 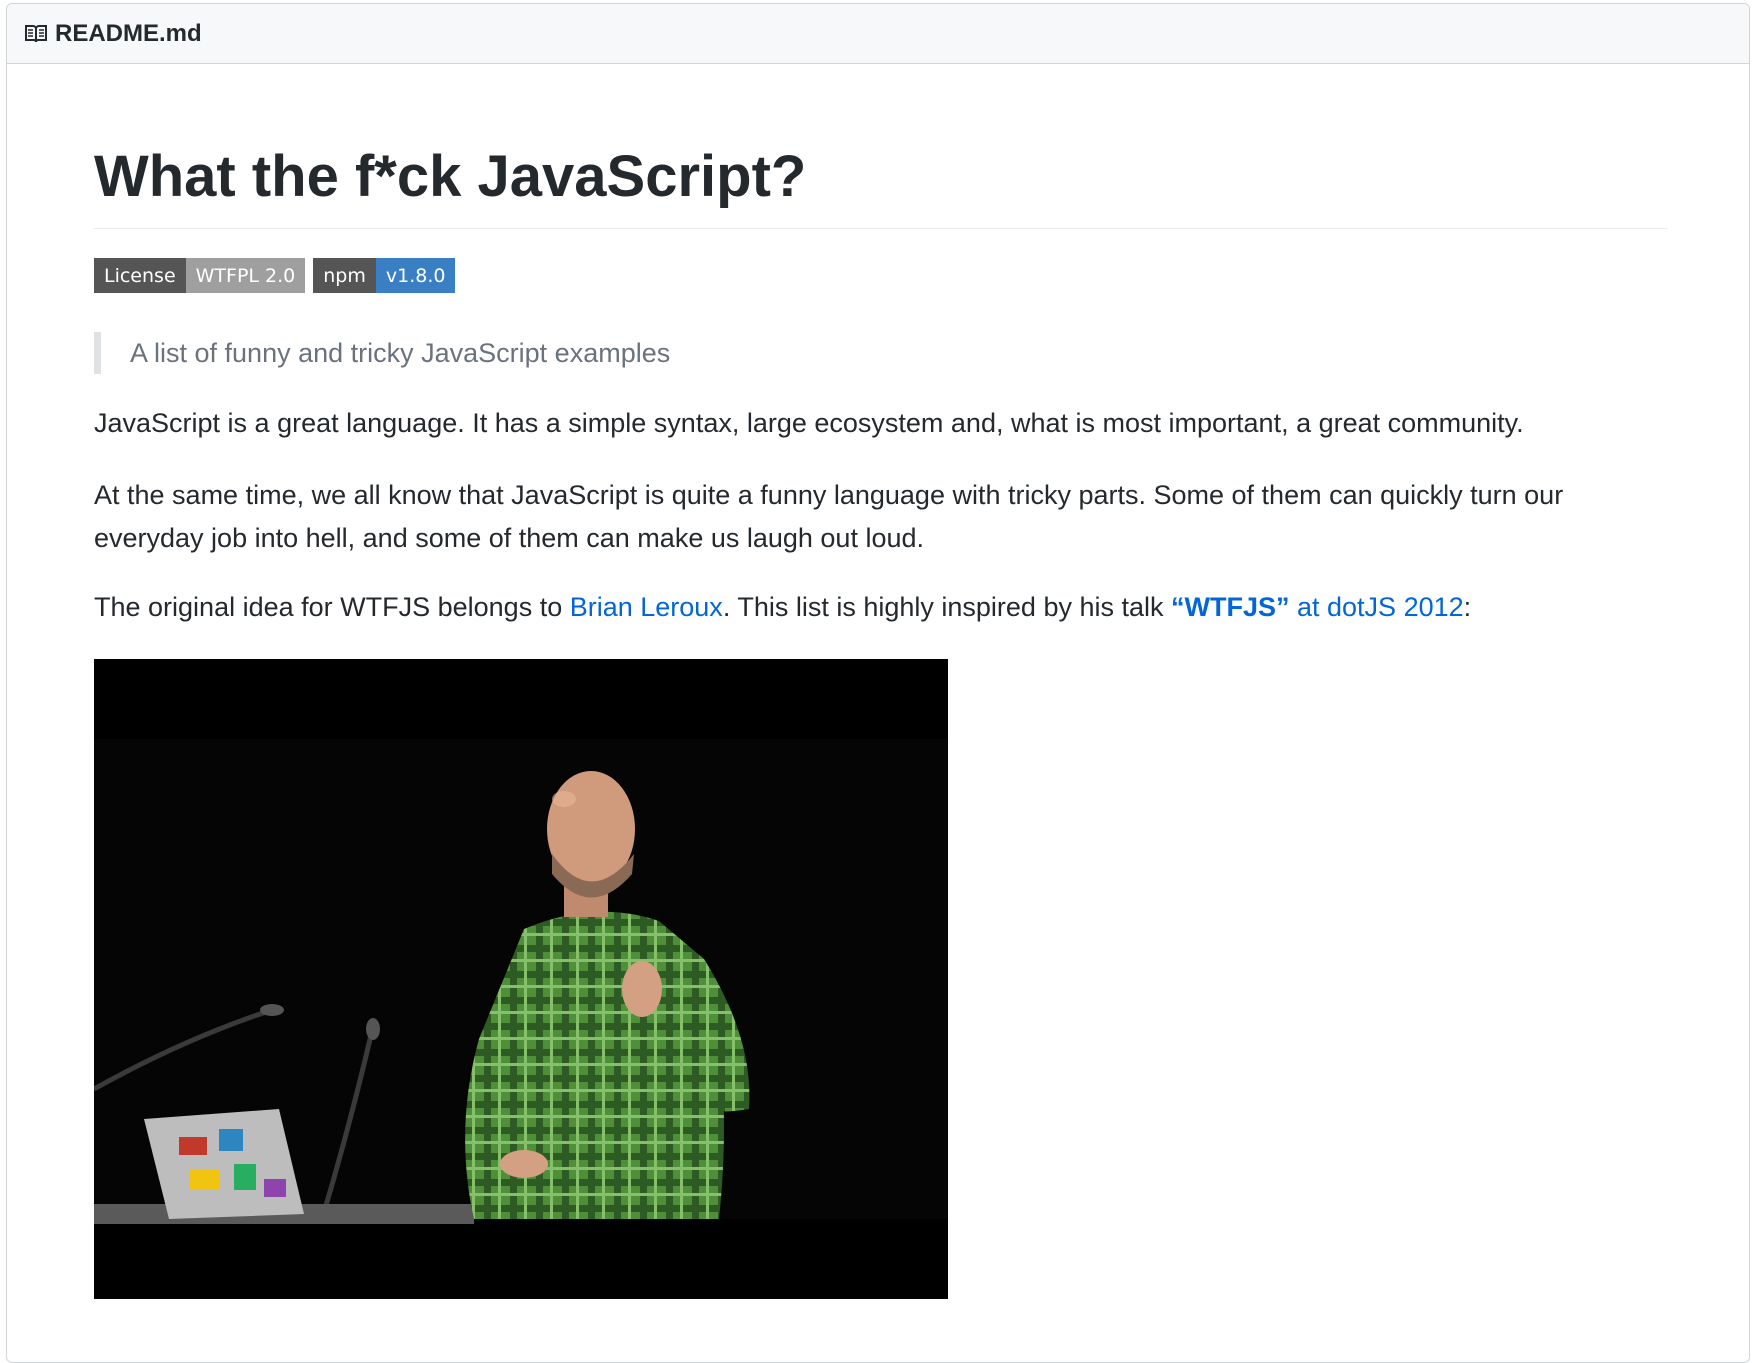 I want to click on license-badge-value: WTFPL 2.0, so click(x=245, y=275).